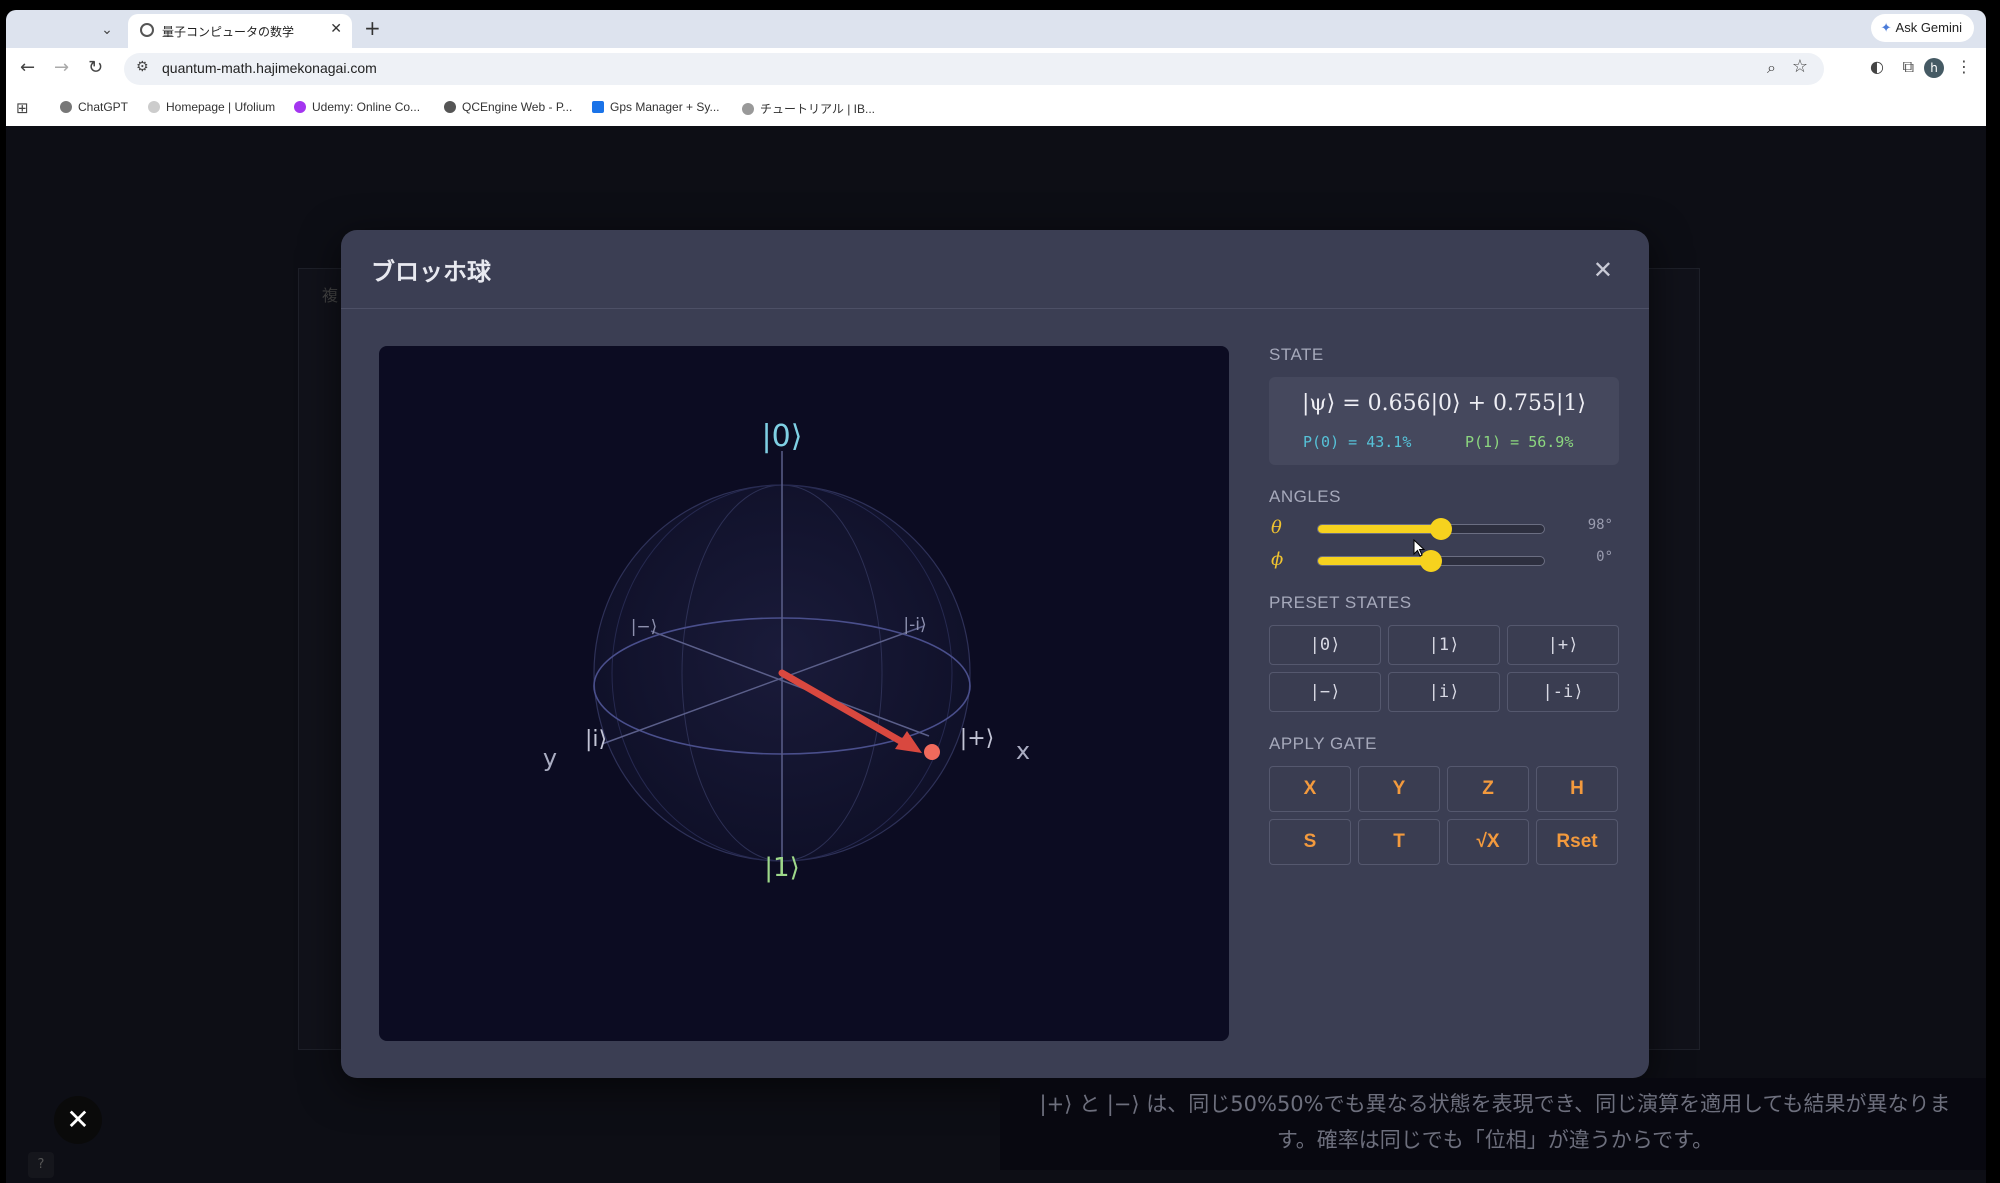 This screenshot has width=2000, height=1183. What do you see at coordinates (1495, 1140) in the screenshot?
I see `caption-line-2: す。確率は同じでも「位相」が違うからです。` at bounding box center [1495, 1140].